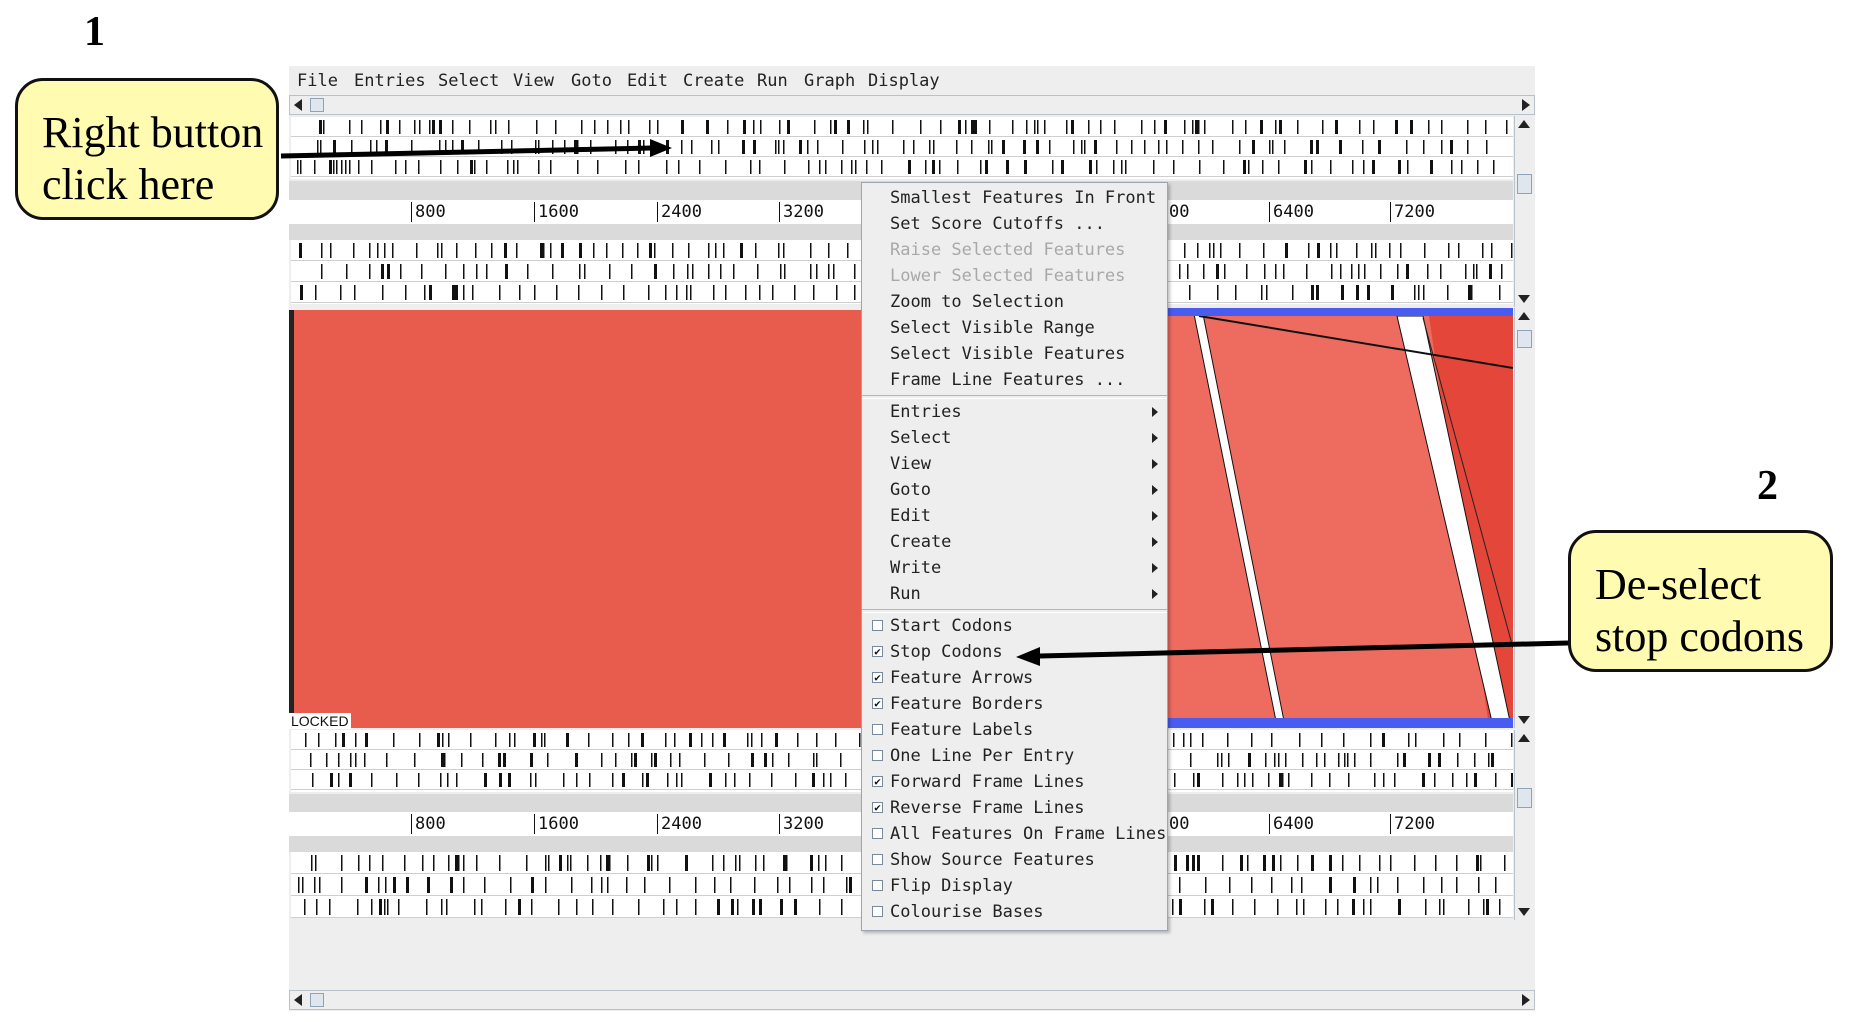 The height and width of the screenshot is (1022, 1850). Describe the element at coordinates (1014, 594) in the screenshot. I see `submenu-run: Run` at that location.